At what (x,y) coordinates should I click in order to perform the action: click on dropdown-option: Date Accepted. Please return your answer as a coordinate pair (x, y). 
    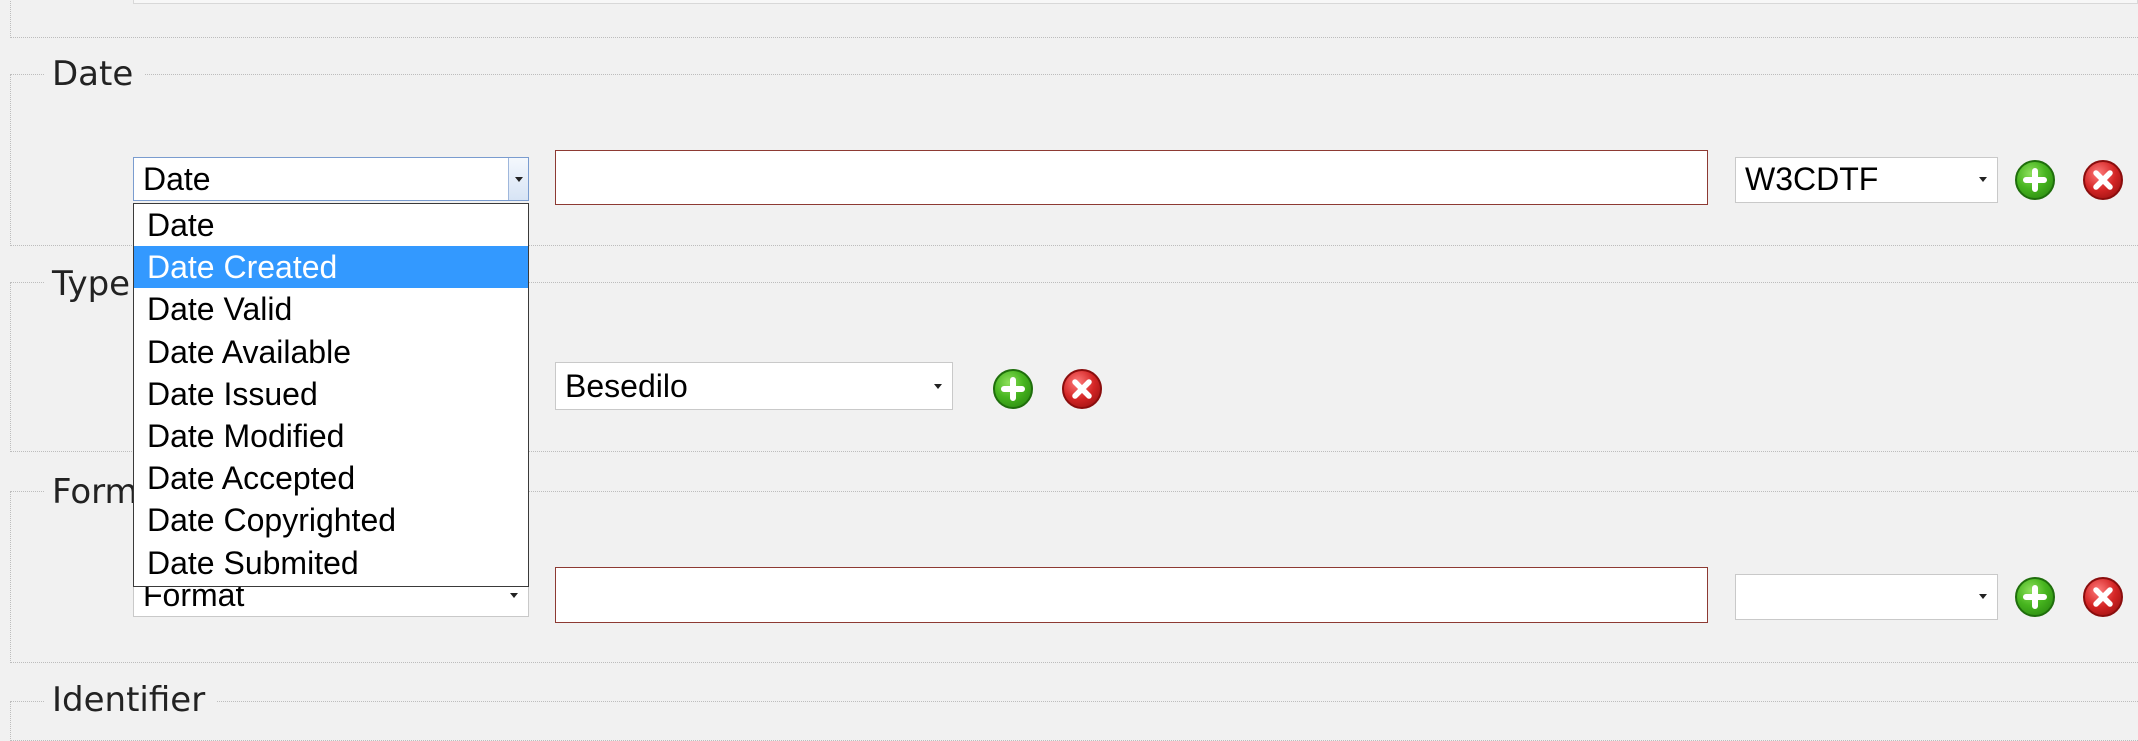
    Looking at the image, I should click on (331, 478).